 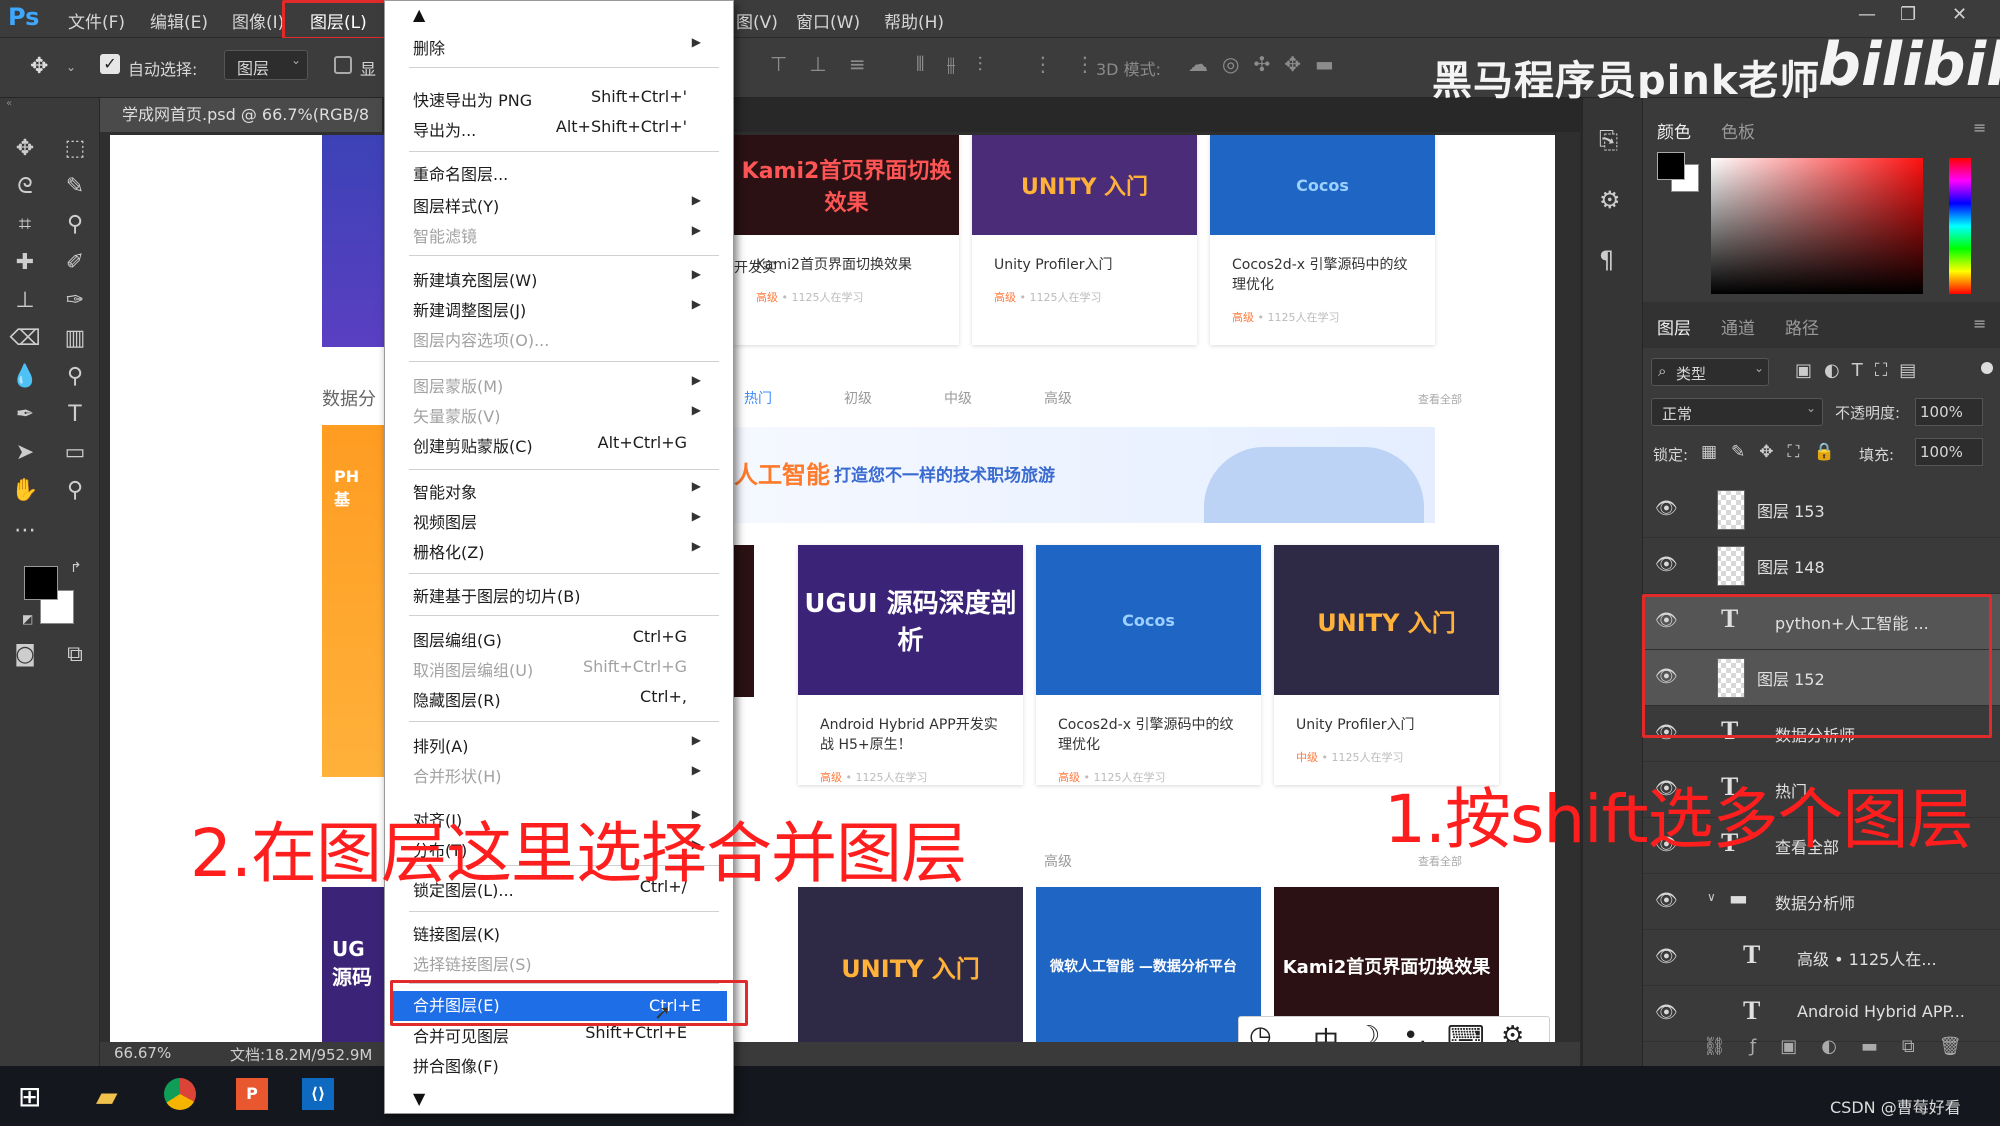 I want to click on opacity-input: 100%, so click(x=1949, y=412).